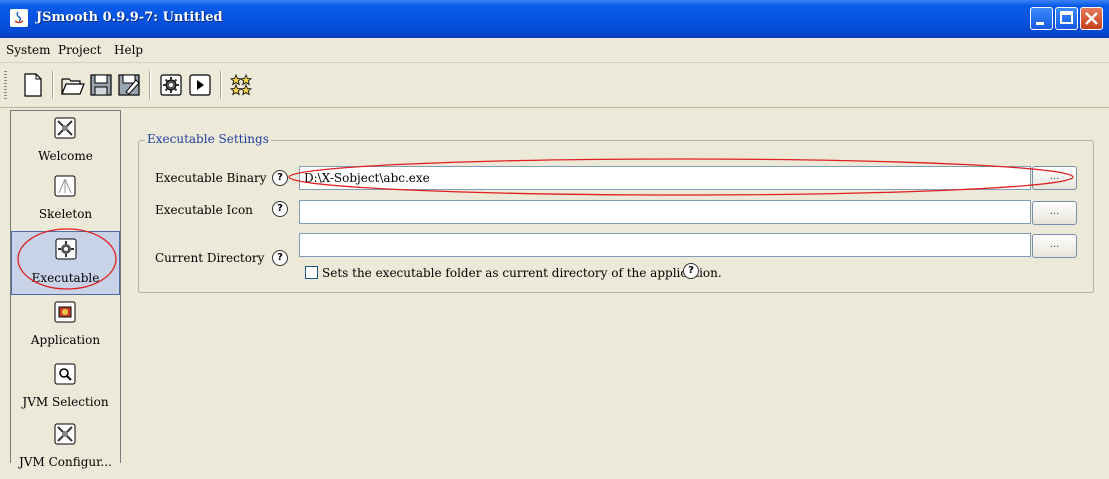  What do you see at coordinates (665, 212) in the screenshot?
I see `executable-icon-field` at bounding box center [665, 212].